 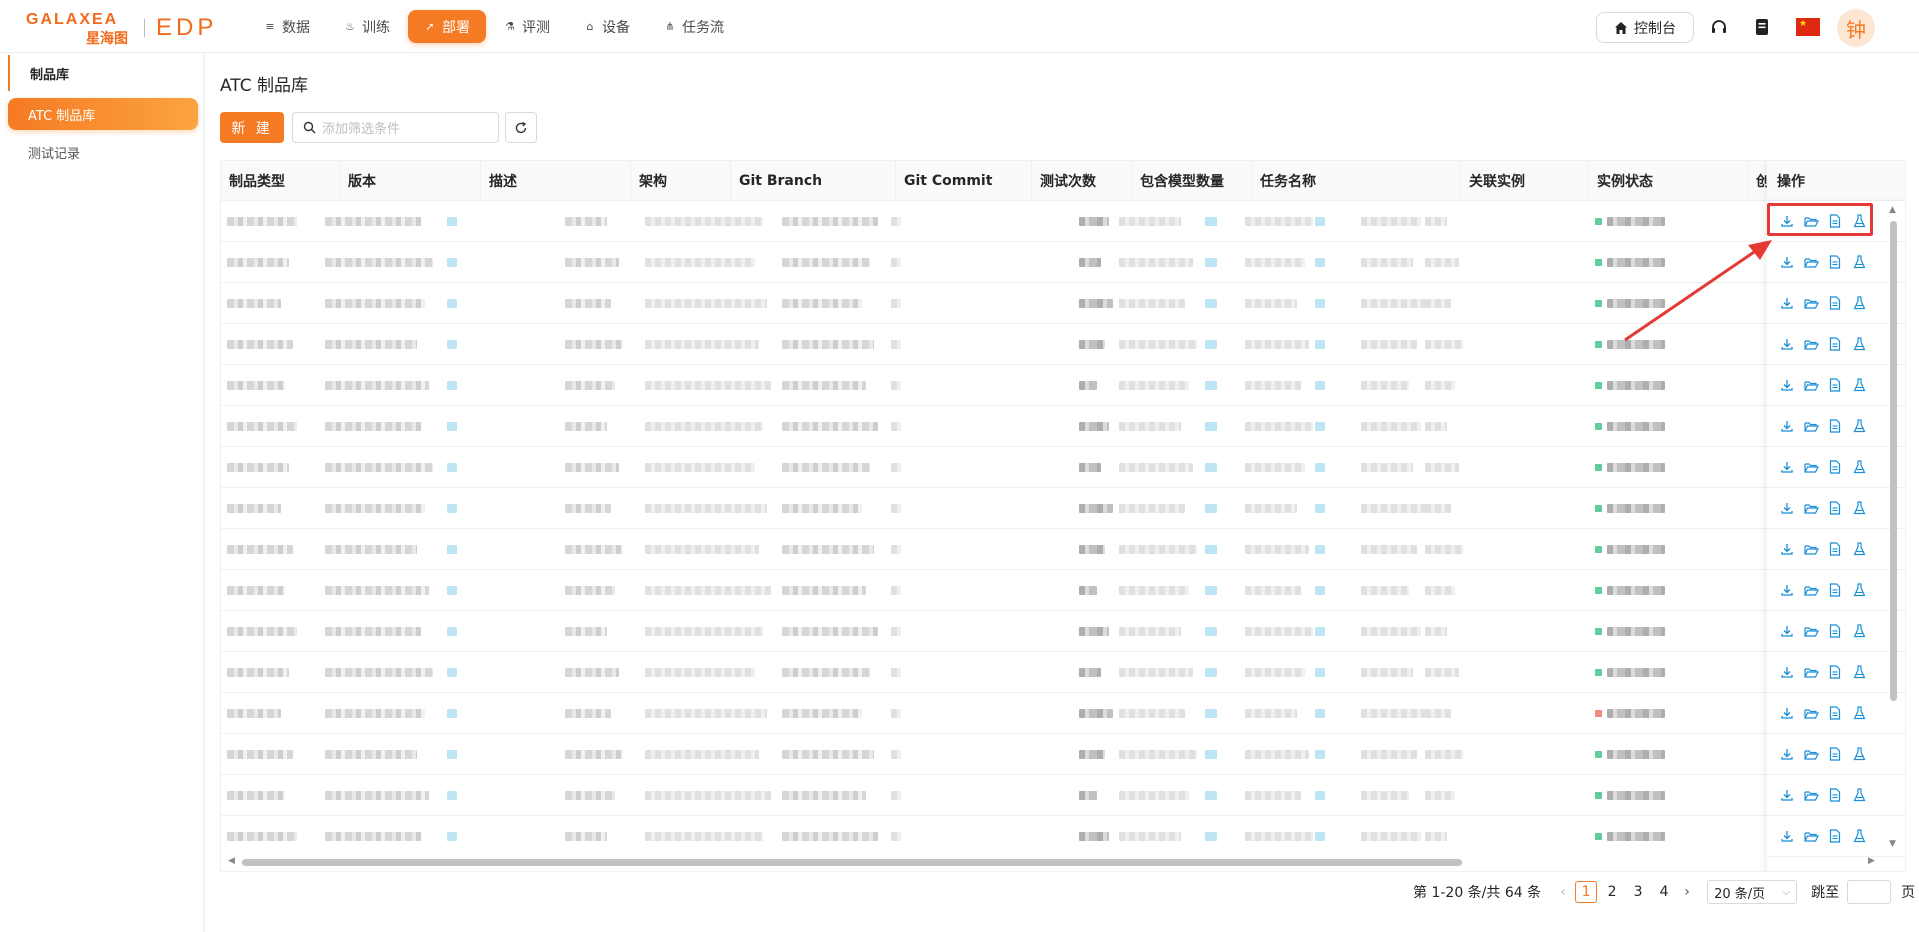 I want to click on headset-icon, so click(x=1719, y=27).